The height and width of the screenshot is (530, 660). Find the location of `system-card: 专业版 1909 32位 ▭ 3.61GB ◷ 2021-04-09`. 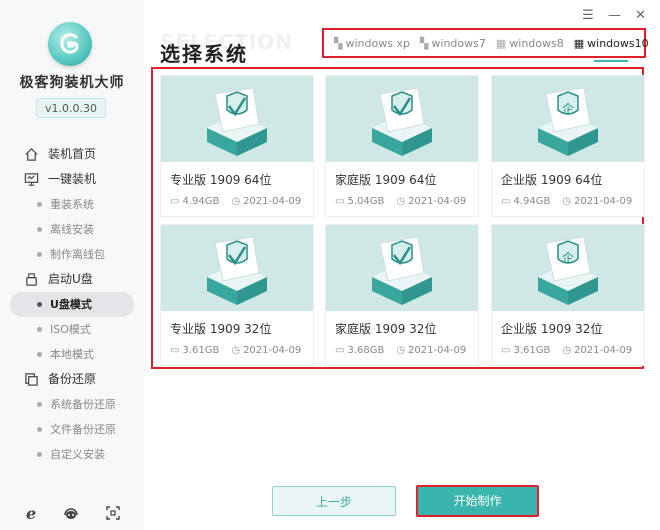

system-card: 专业版 1909 32位 ▭ 3.61GB ◷ 2021-04-09 is located at coordinates (237, 295).